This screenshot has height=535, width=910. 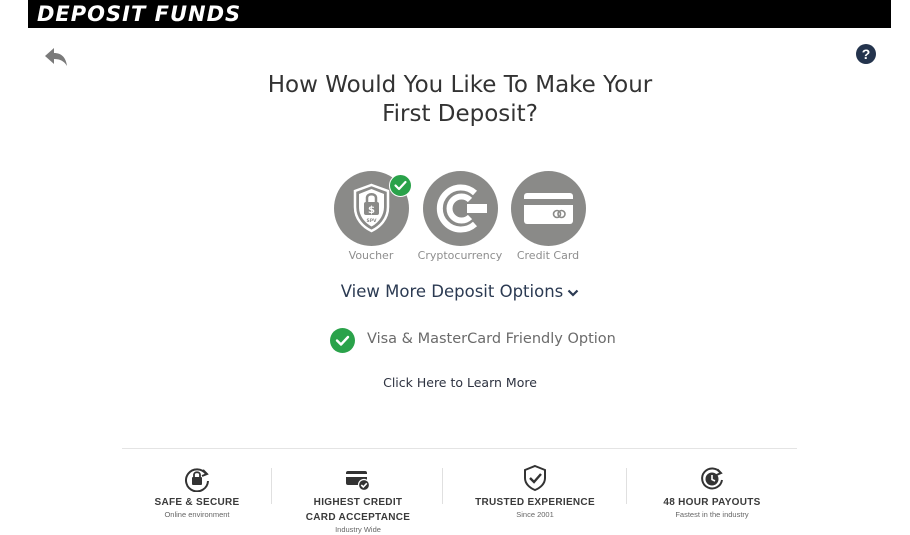 I want to click on back-arrow-icon, so click(x=56, y=57).